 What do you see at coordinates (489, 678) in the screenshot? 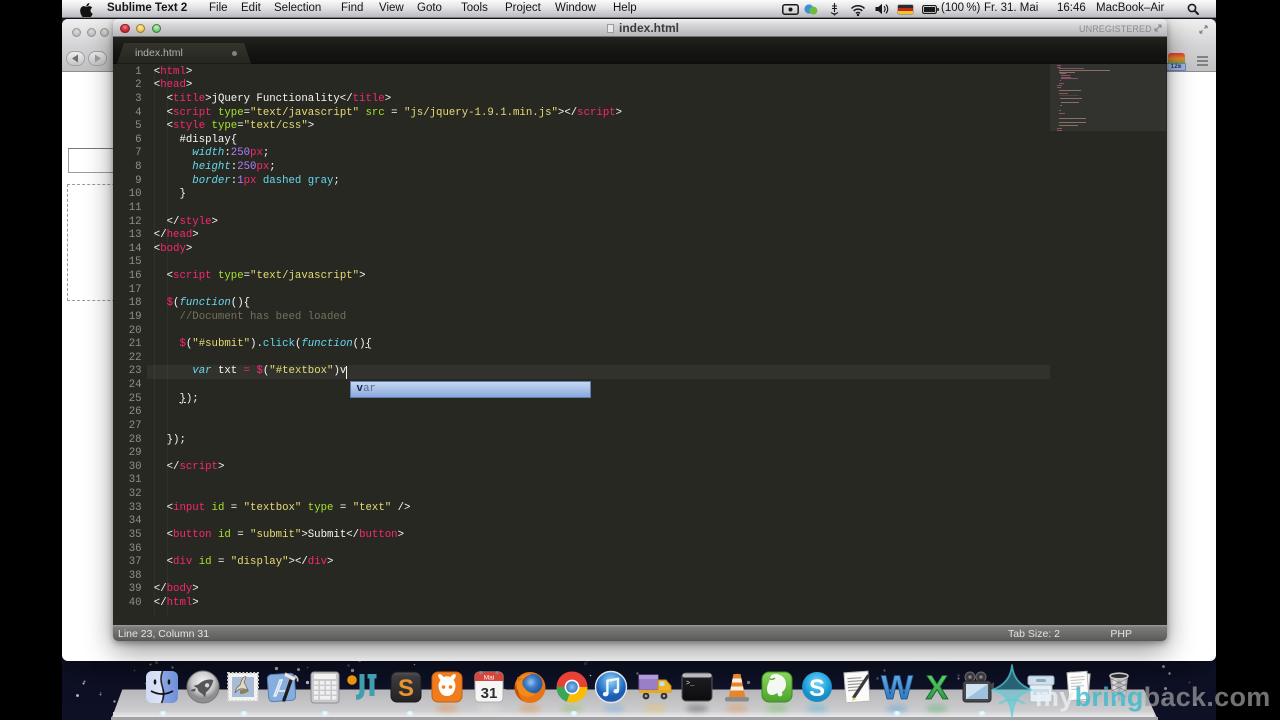
I see `svg-text: Mai` at bounding box center [489, 678].